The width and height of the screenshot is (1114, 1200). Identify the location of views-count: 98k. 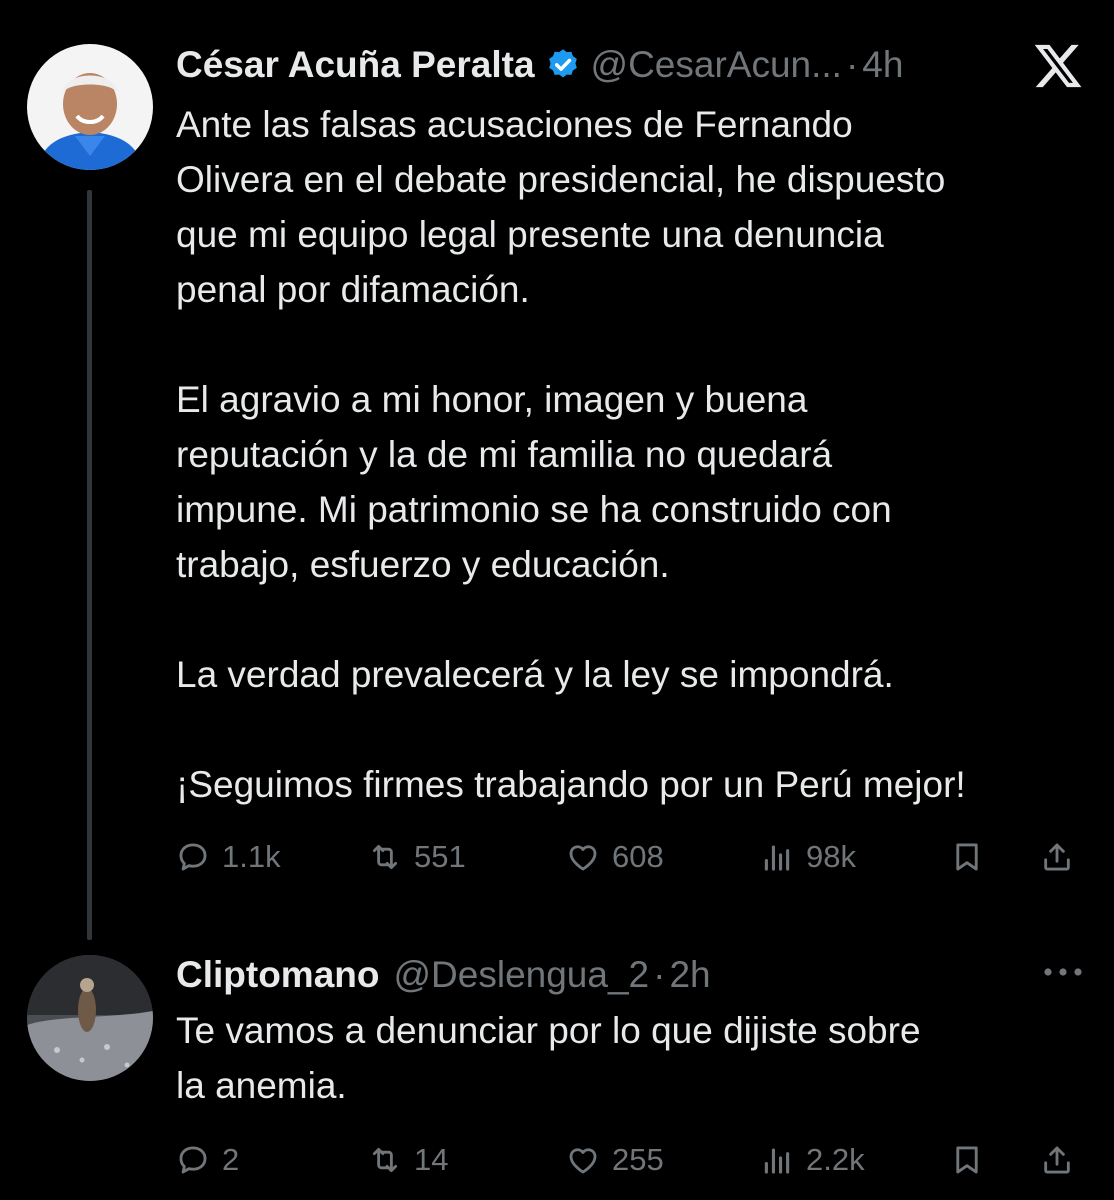
(831, 856).